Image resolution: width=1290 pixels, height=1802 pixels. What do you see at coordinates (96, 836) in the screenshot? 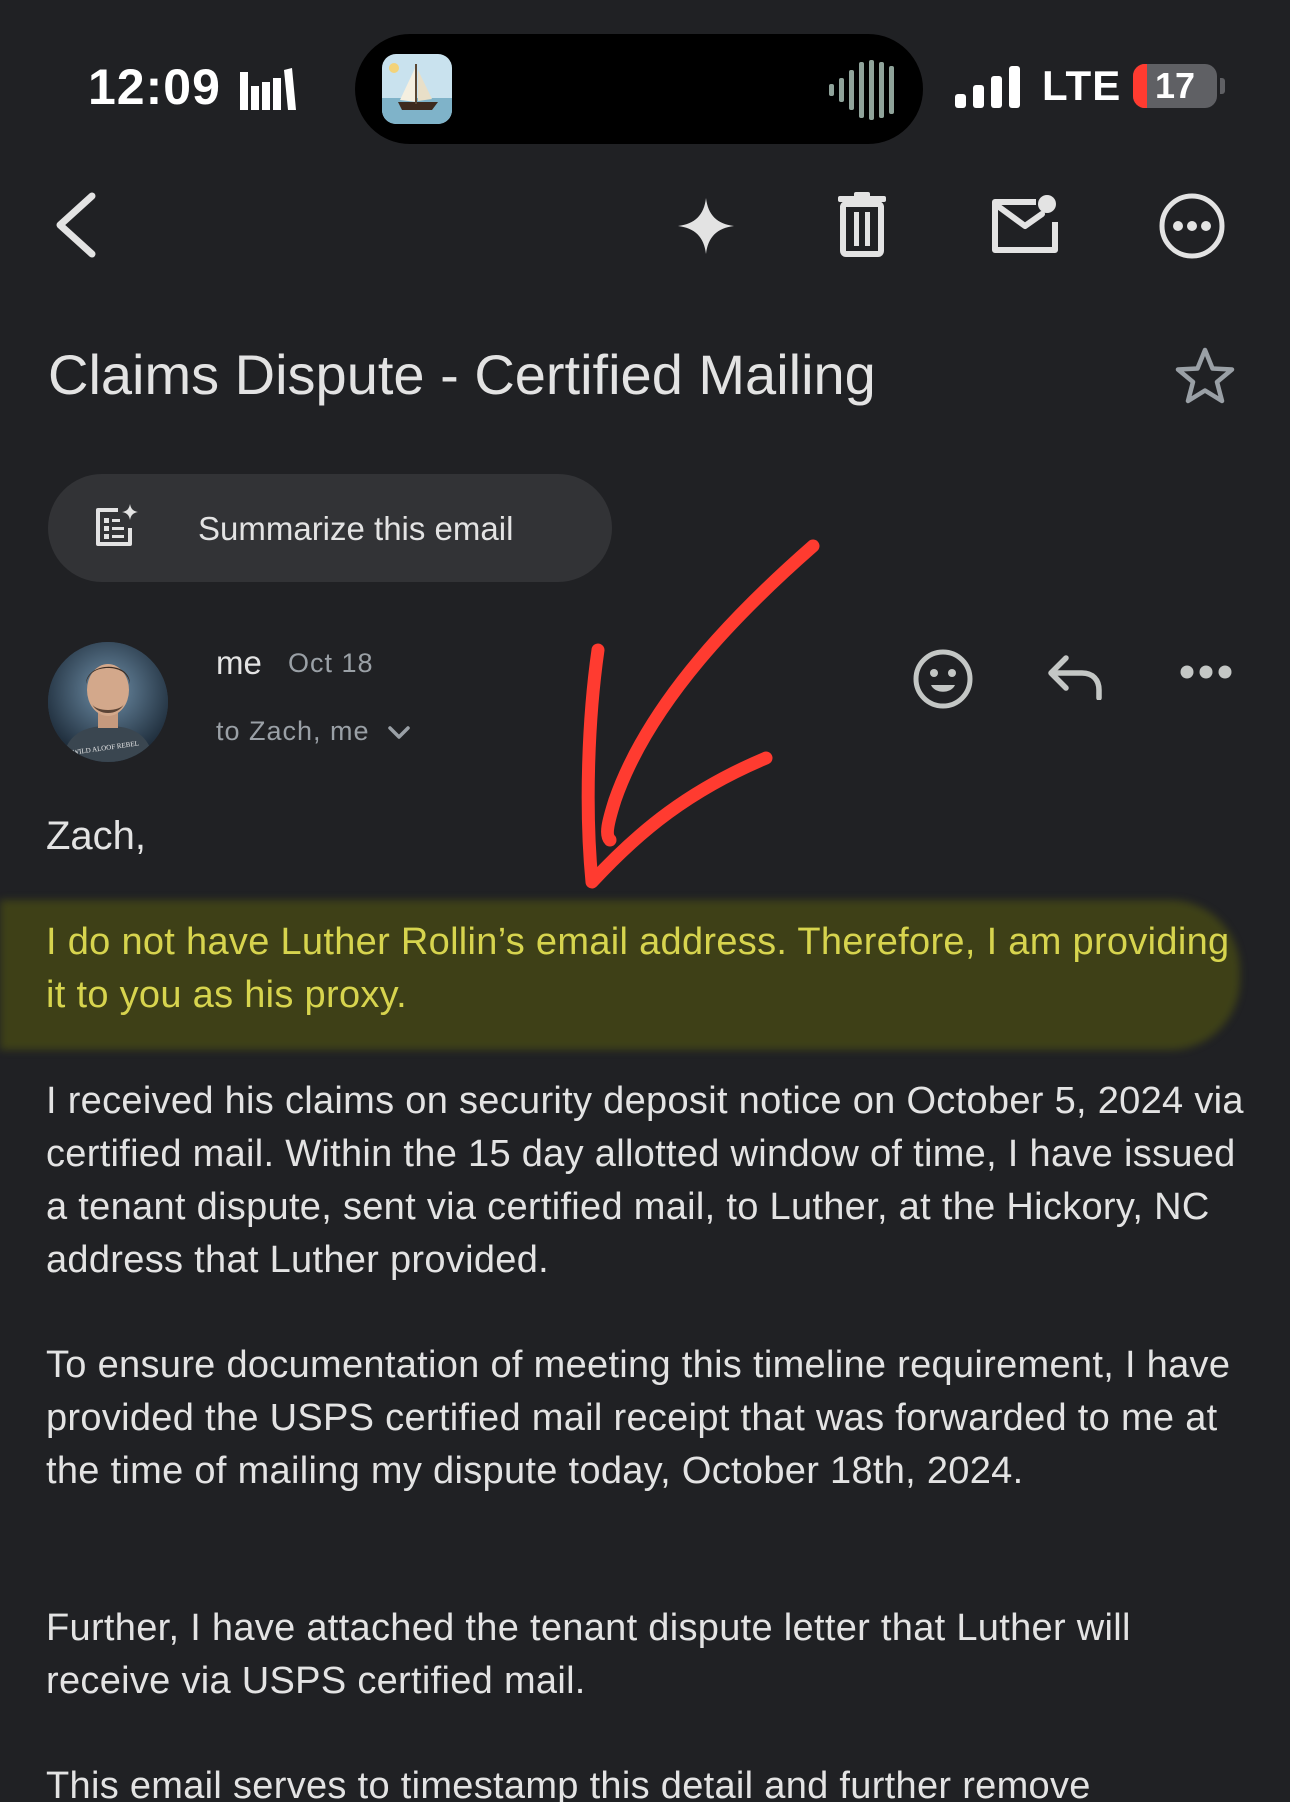
I see `email-greeting: Zach,` at bounding box center [96, 836].